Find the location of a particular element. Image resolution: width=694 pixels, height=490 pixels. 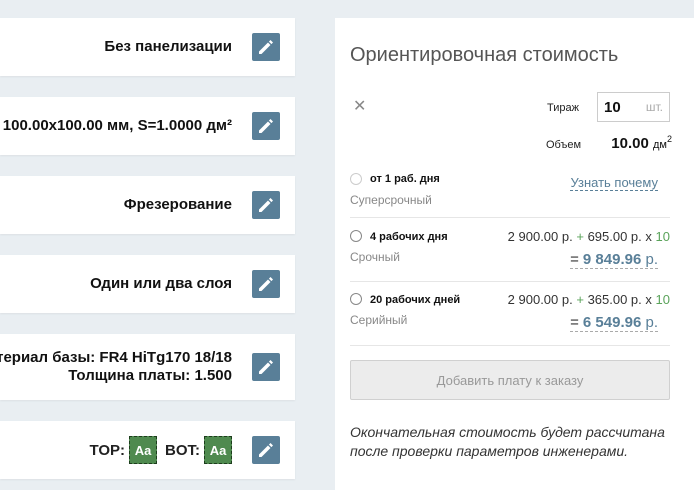

radio-serial is located at coordinates (356, 299).